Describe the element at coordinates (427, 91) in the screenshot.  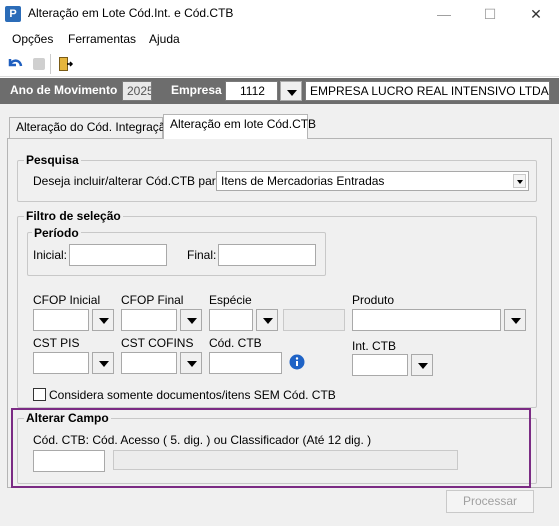
I see `empresa-name-field: EMPRESA LUCRO REAL INTENSIVO LTDA` at that location.